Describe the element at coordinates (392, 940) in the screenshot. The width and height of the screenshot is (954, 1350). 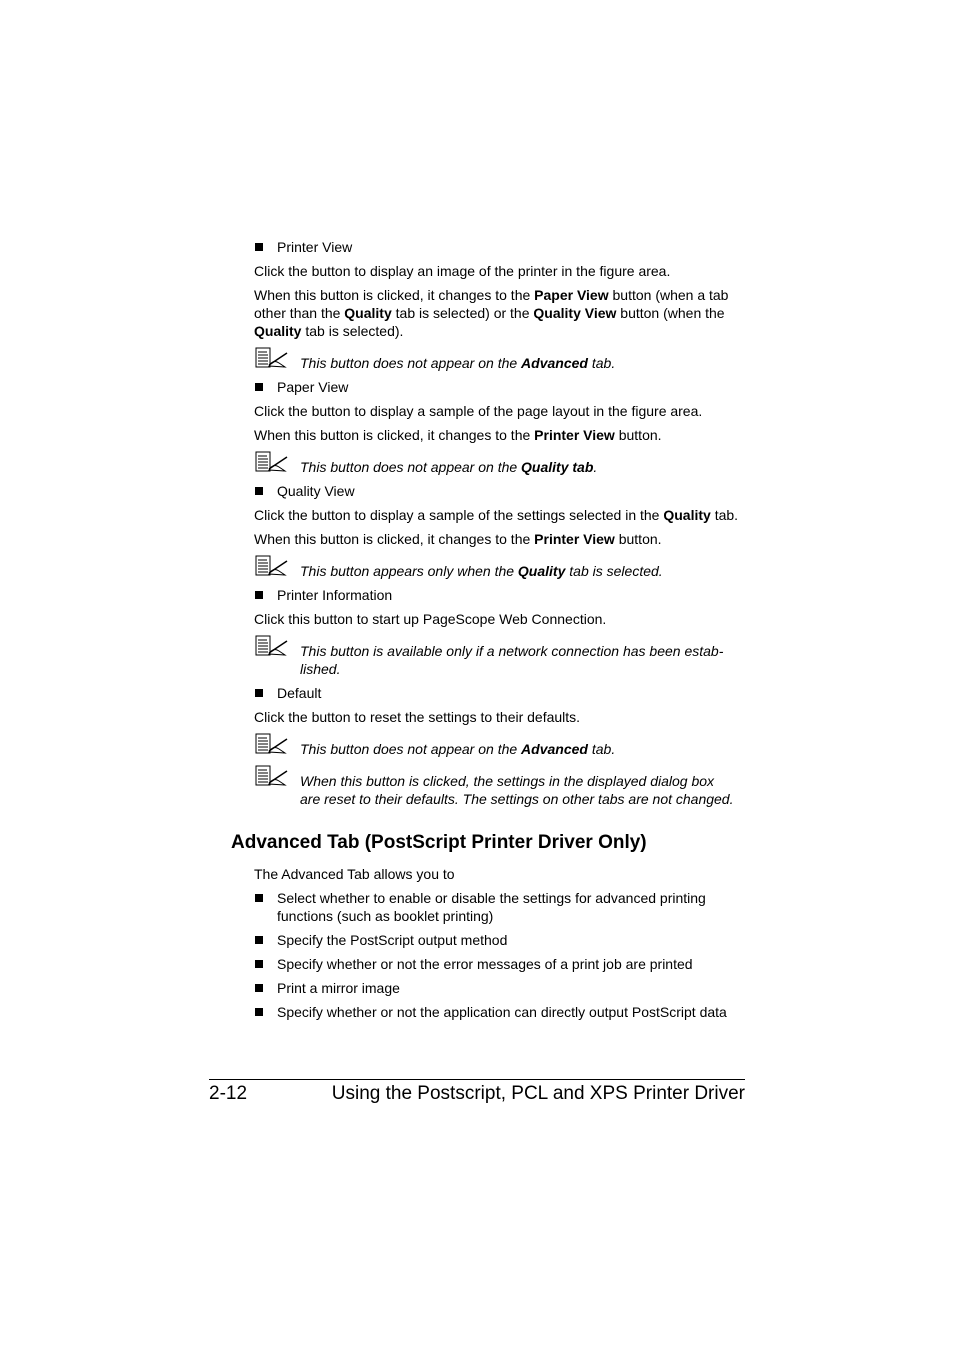
I see `list-item: Specify the PostScript output method` at that location.